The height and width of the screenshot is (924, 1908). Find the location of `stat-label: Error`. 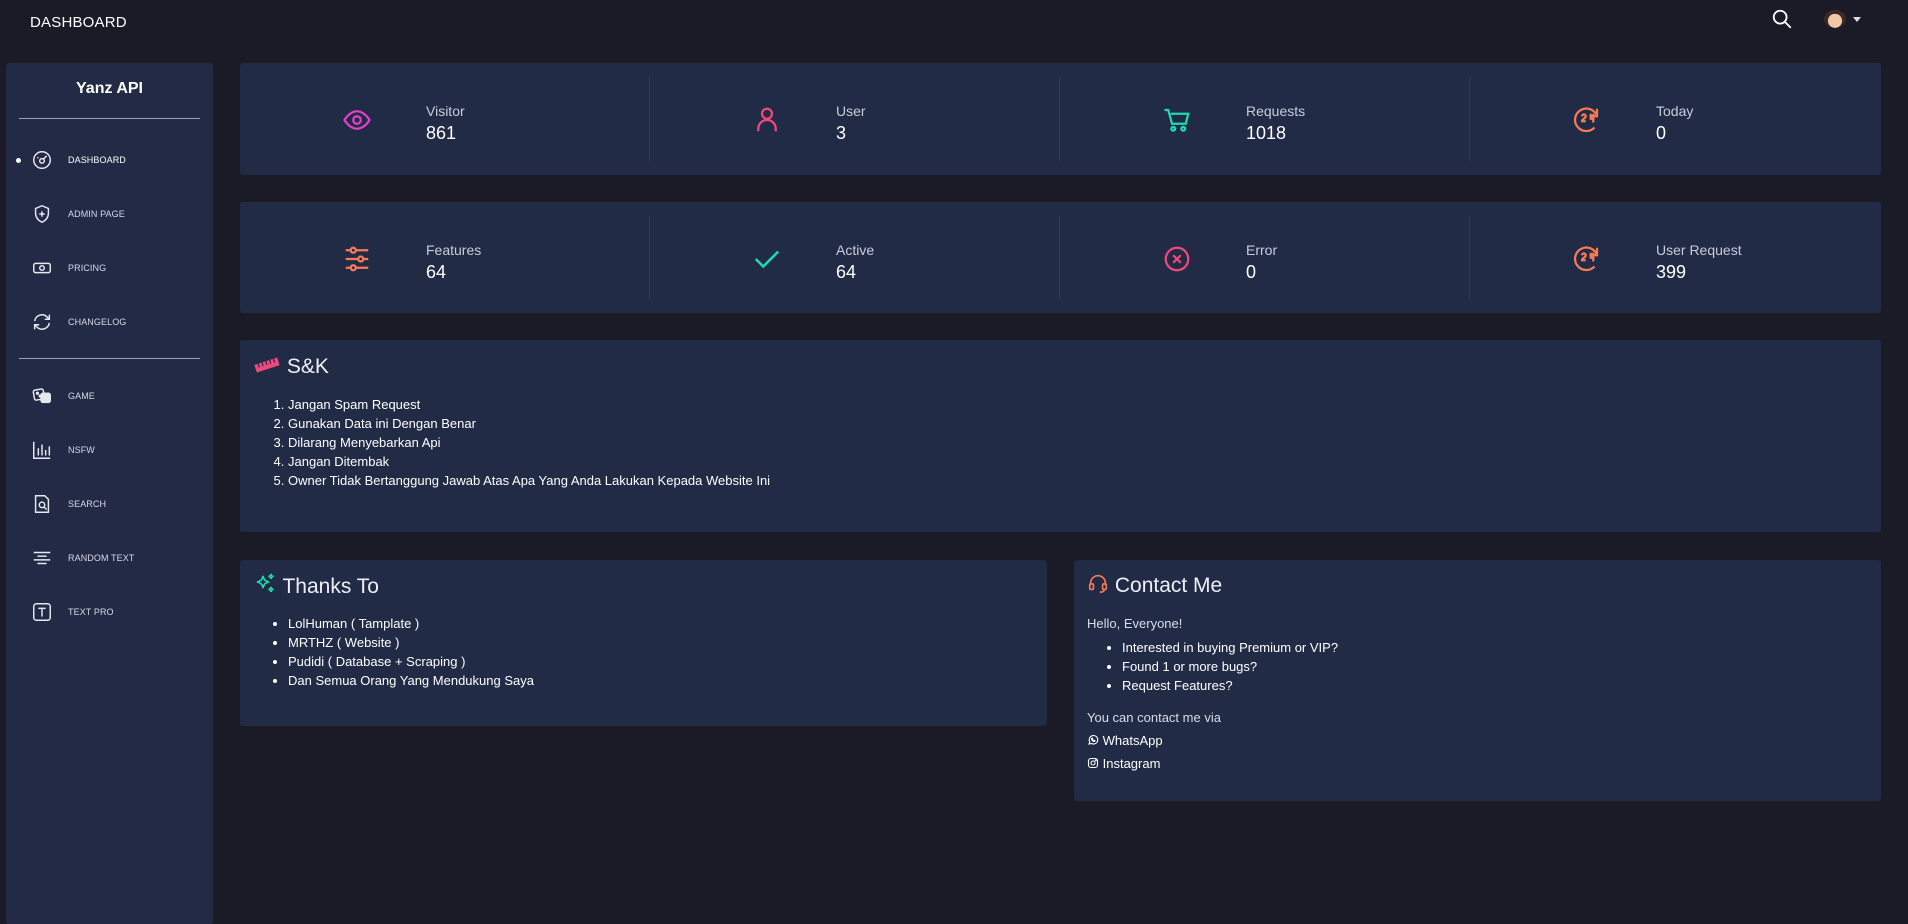

stat-label: Error is located at coordinates (1262, 250).